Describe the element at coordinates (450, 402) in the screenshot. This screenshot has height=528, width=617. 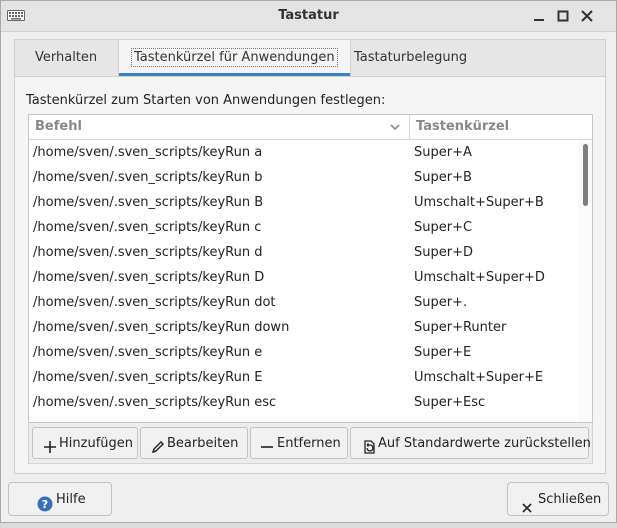
I see `shortcut-cell: Super+Esc` at that location.